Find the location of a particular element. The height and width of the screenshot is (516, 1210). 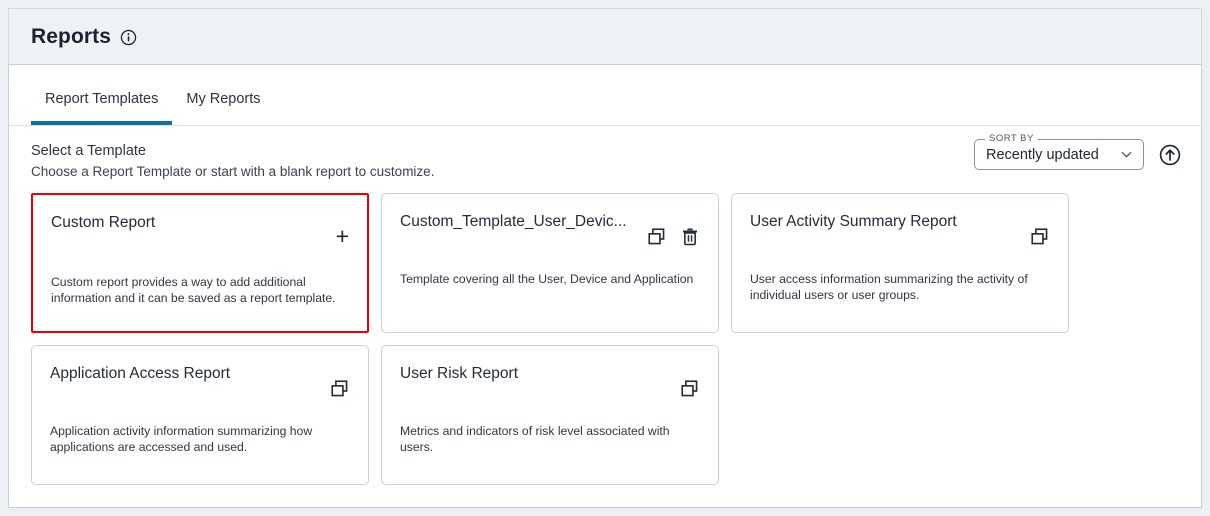

sort-controls: SORT BY Recently updated is located at coordinates (1078, 151).